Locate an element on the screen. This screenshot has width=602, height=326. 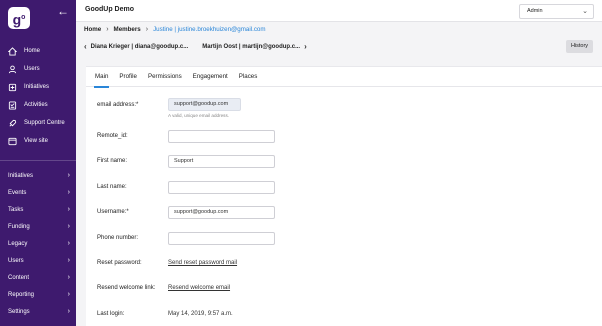
sidebar-item-support-centre: Support Centre is located at coordinates (38, 123).